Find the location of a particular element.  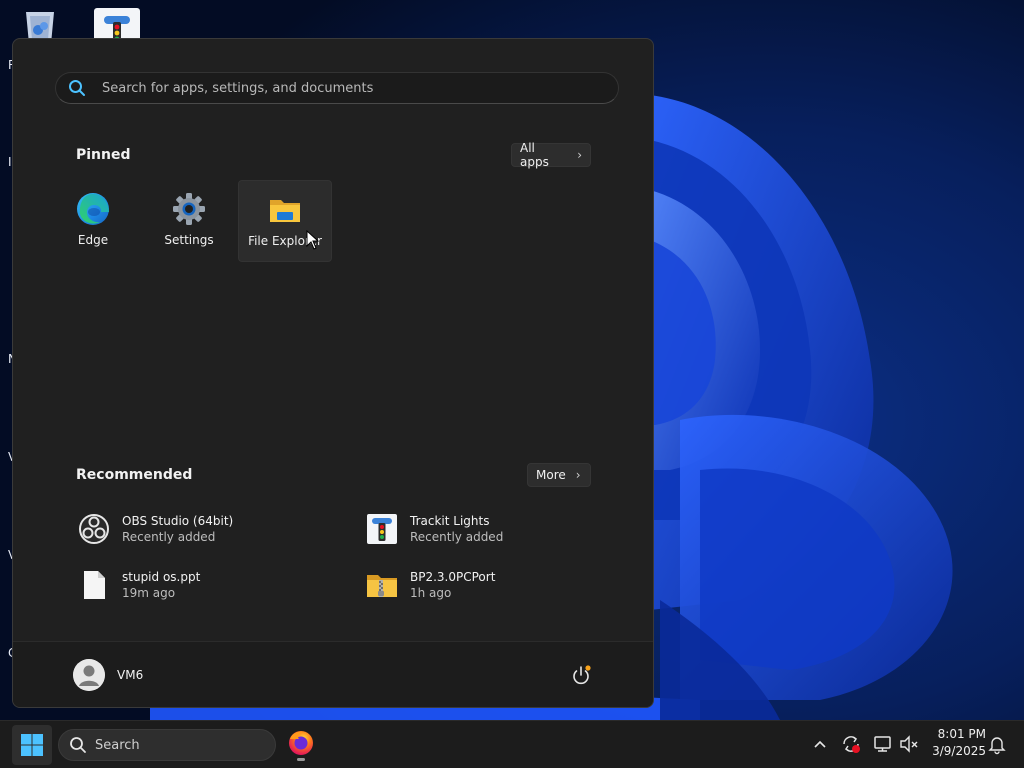

zip-folder-icon is located at coordinates (382, 586).